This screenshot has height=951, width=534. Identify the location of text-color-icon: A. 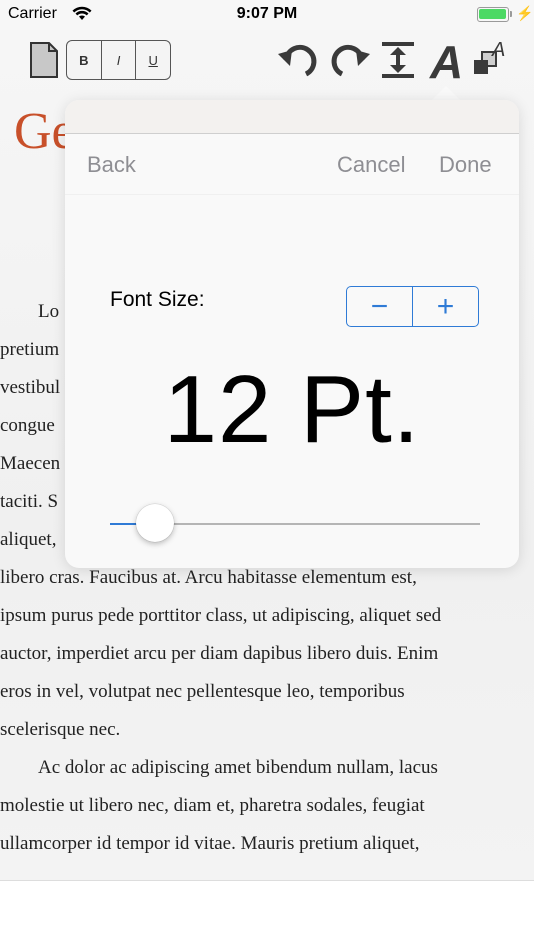
(490, 60).